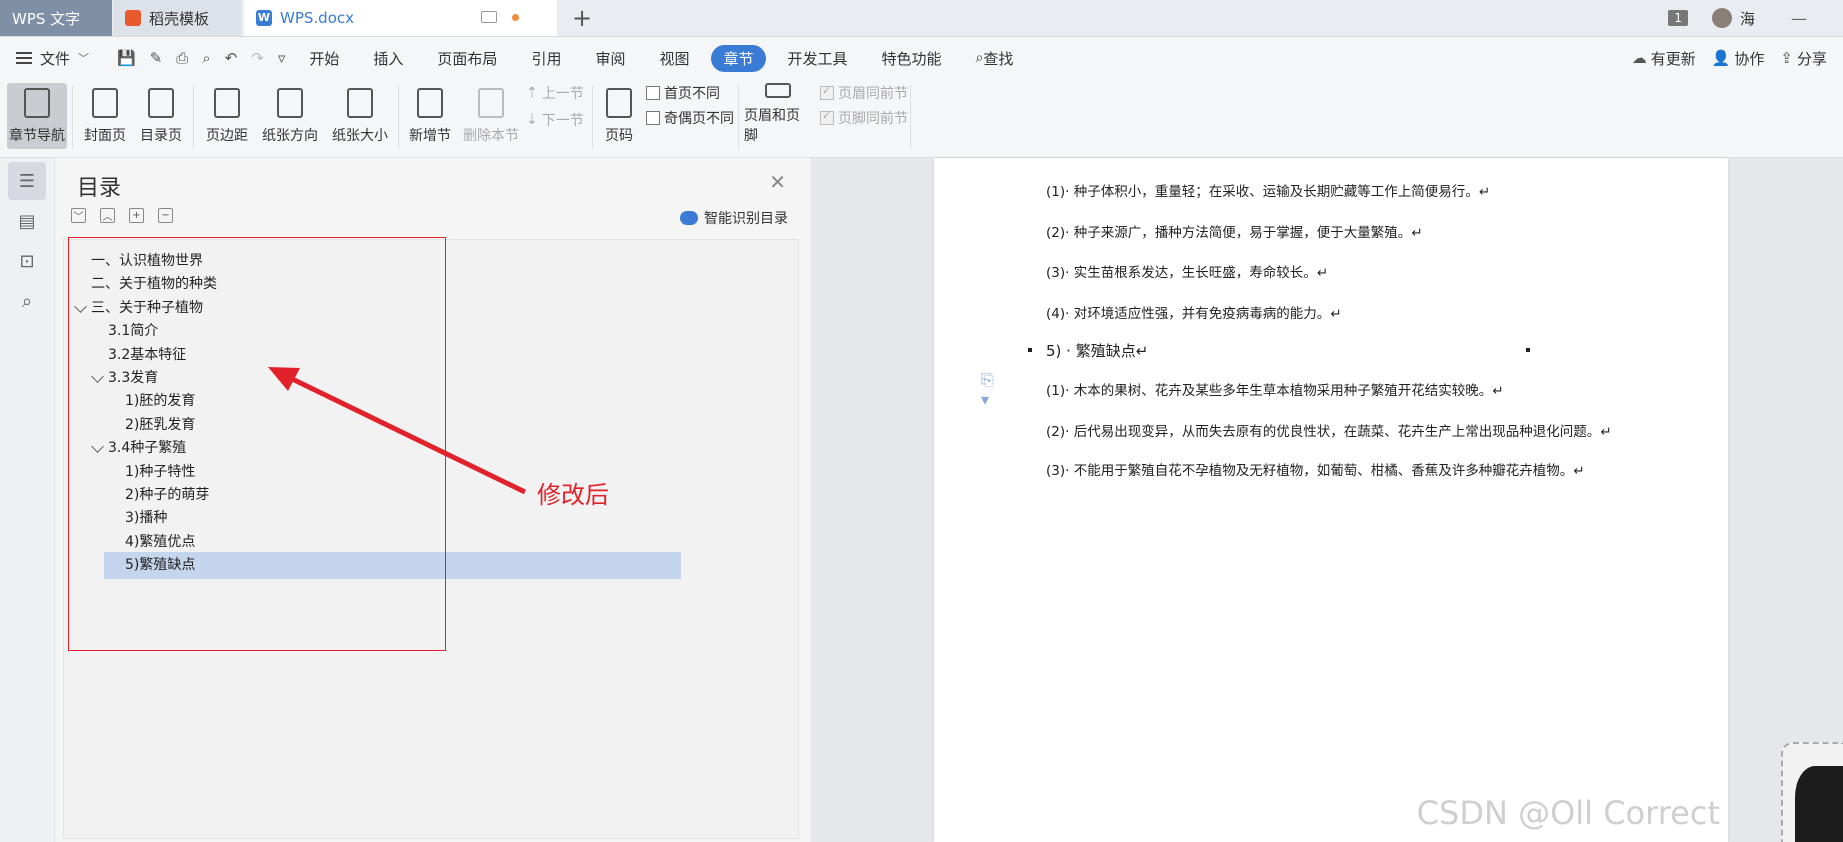  Describe the element at coordinates (388, 58) in the screenshot. I see `menu-tab-1: 插入` at that location.